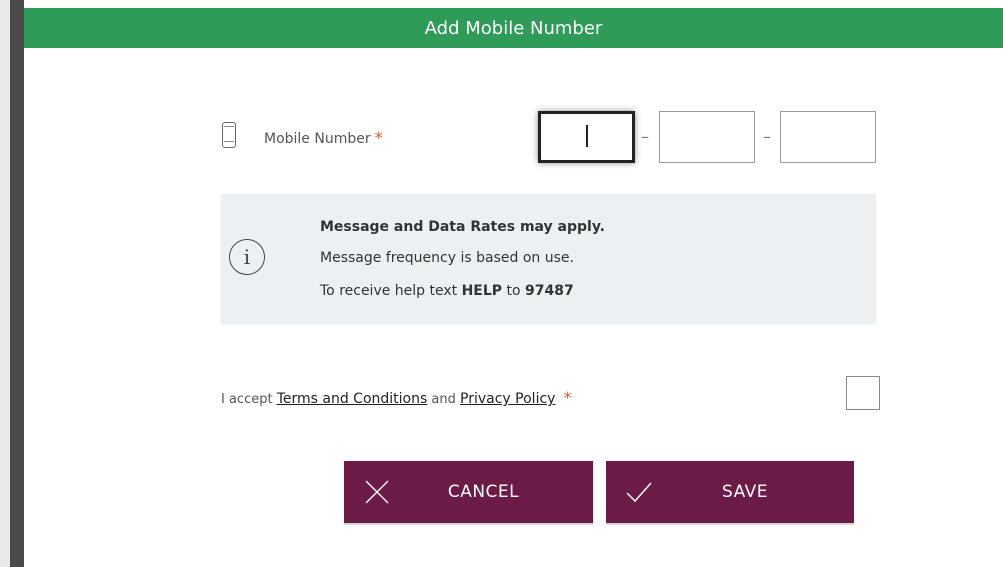  What do you see at coordinates (249, 399) in the screenshot?
I see `terms-prefix: I accept` at bounding box center [249, 399].